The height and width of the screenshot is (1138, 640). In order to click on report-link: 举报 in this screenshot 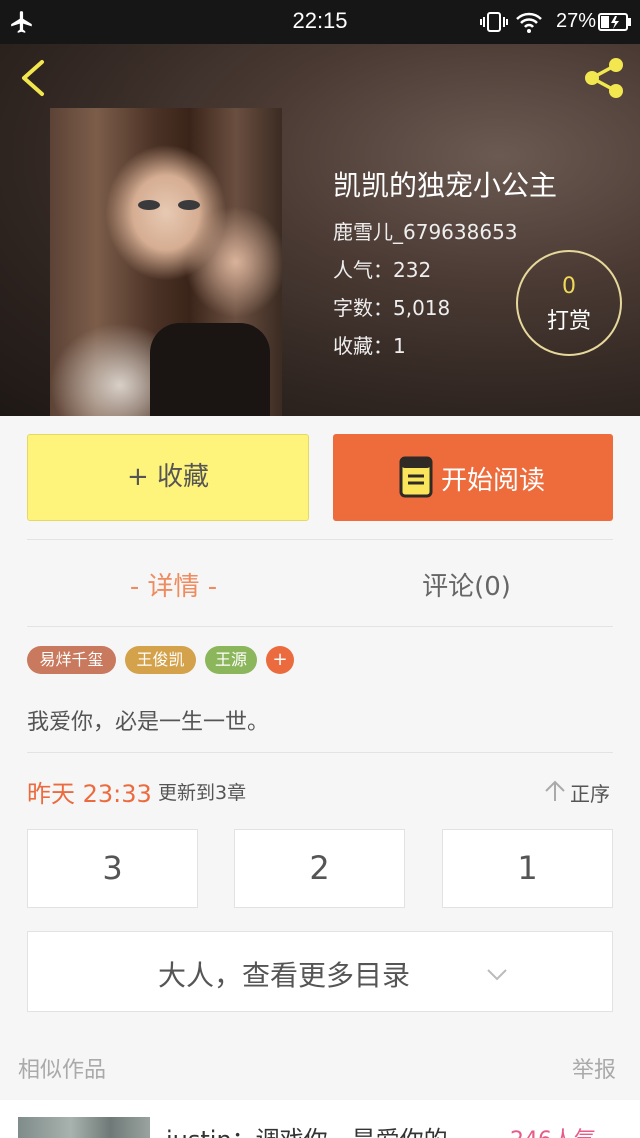, I will do `click(594, 1068)`.